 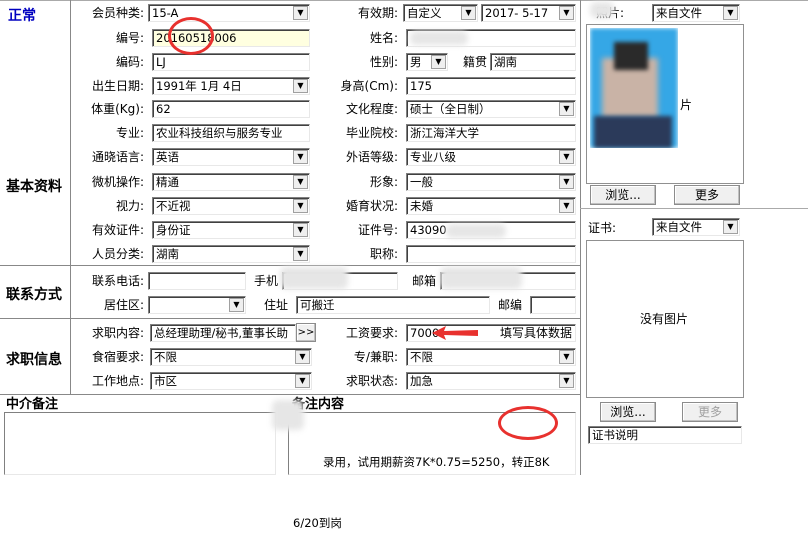 What do you see at coordinates (533, 62) in the screenshot?
I see `hometown-input: 湖南` at bounding box center [533, 62].